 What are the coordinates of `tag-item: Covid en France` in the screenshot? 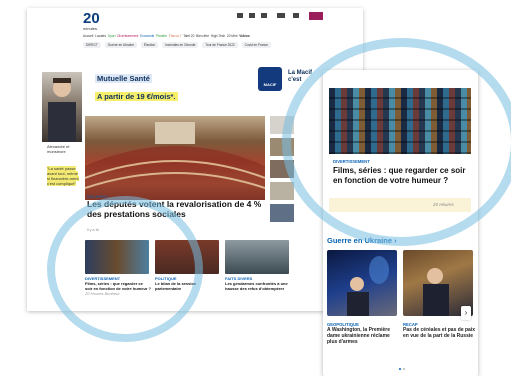 It's located at (256, 45).